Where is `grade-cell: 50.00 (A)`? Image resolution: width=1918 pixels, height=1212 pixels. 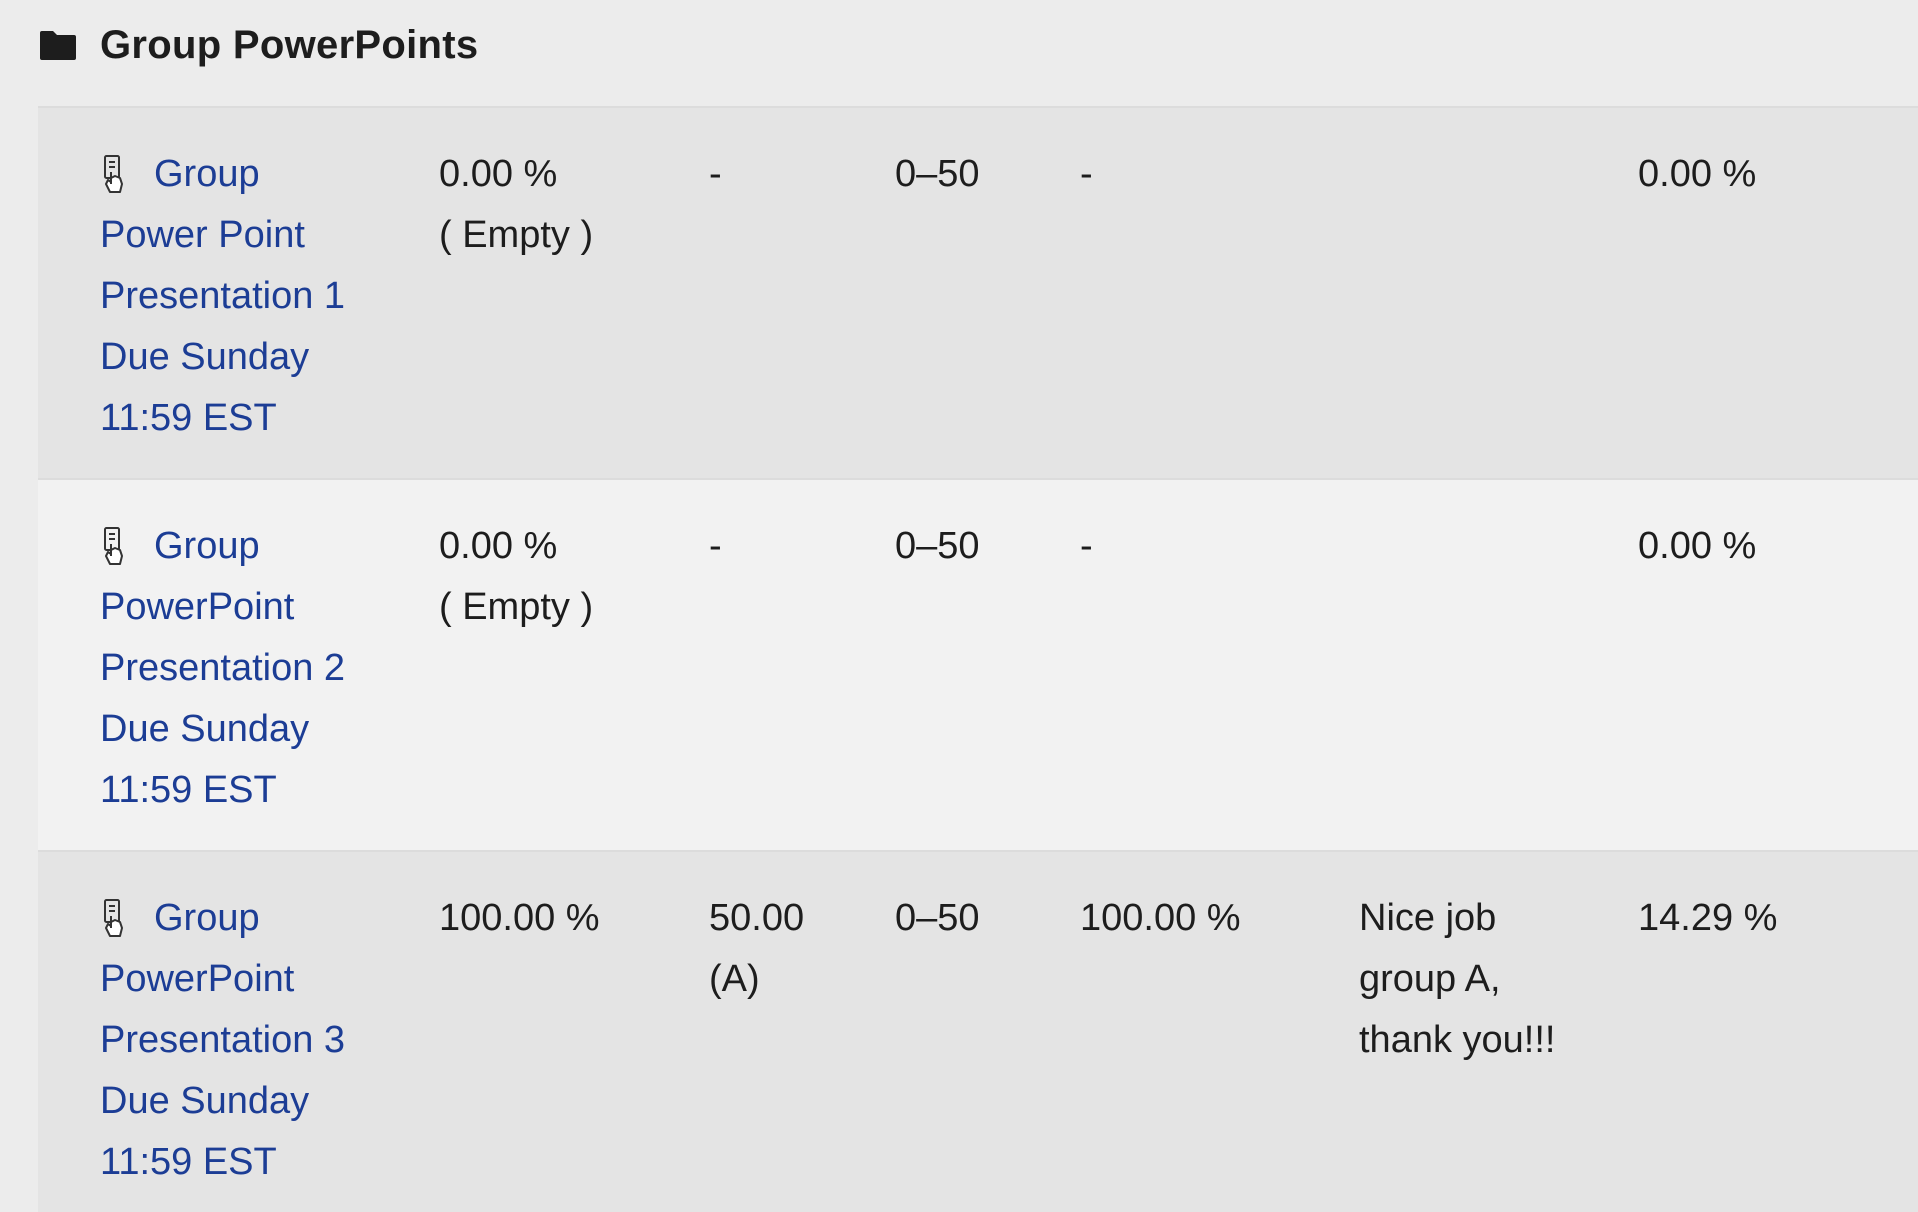
grade-cell: 50.00 (A) is located at coordinates (757, 948).